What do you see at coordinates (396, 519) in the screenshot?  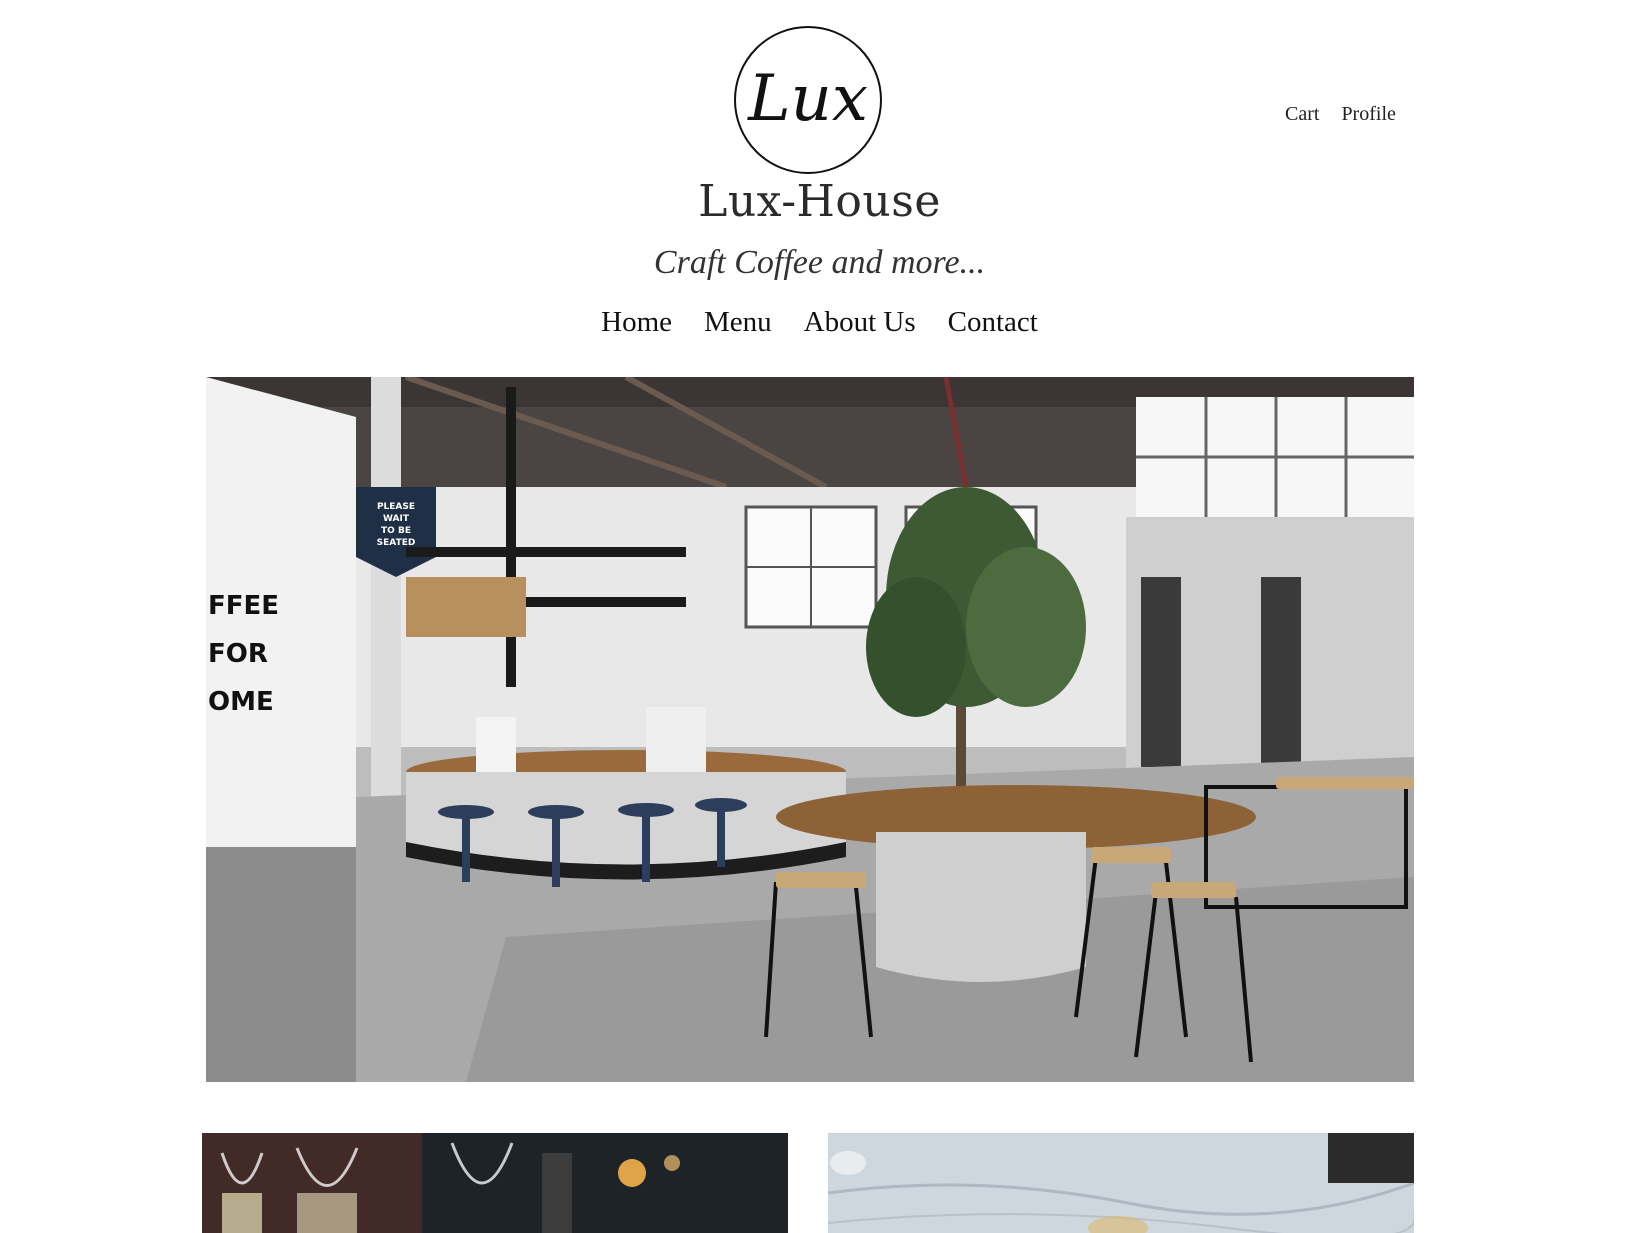 I see `svg-text: WAIT` at bounding box center [396, 519].